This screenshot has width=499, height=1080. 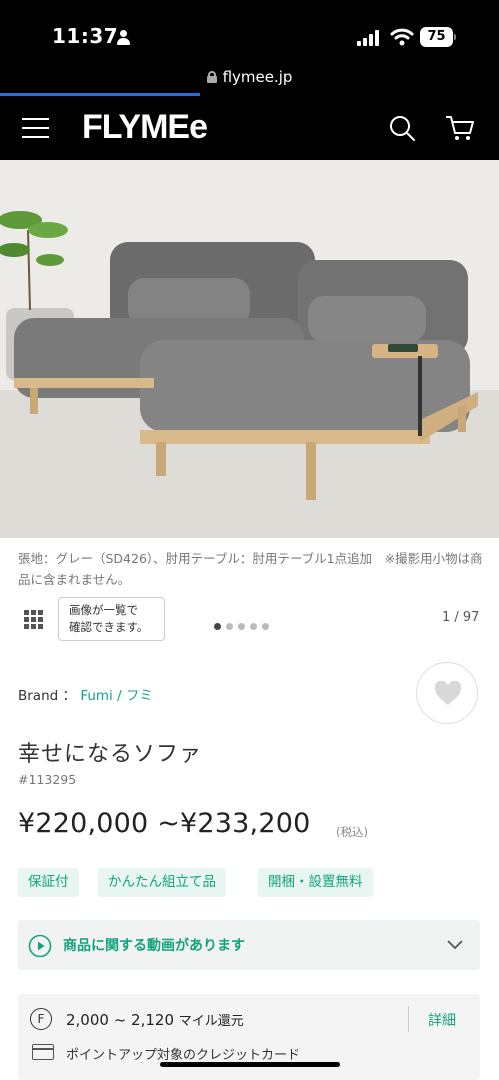 I want to click on mileage-detail-link: 詳細, so click(x=442, y=1020).